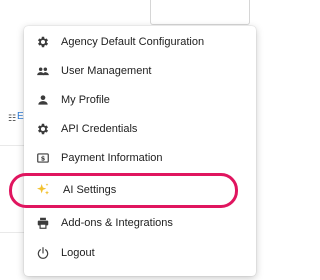 The height and width of the screenshot is (280, 320). I want to click on menu-item-label: Agency Default Configuration, so click(133, 41).